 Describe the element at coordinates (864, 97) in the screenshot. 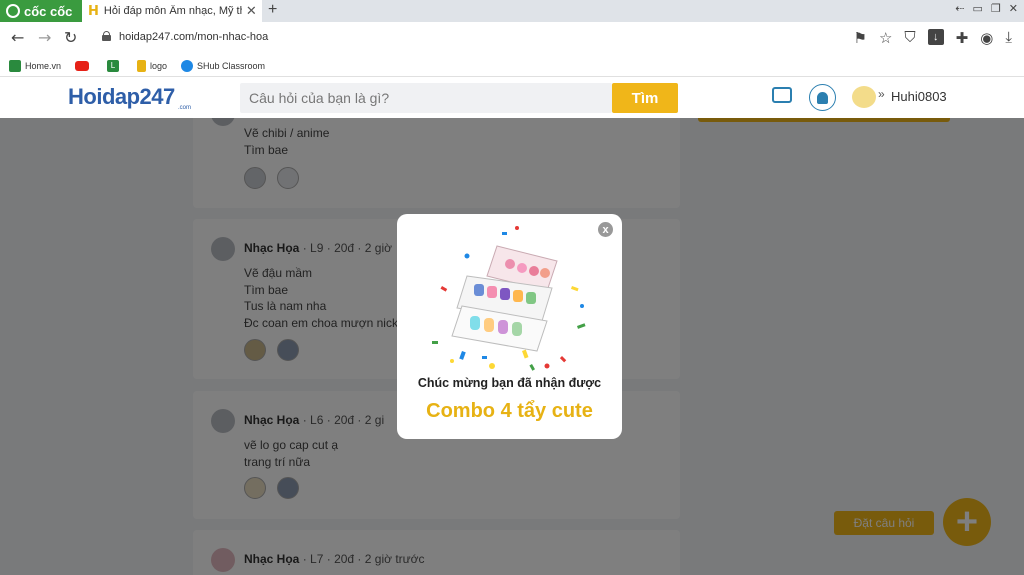

I see `user-avatar` at that location.